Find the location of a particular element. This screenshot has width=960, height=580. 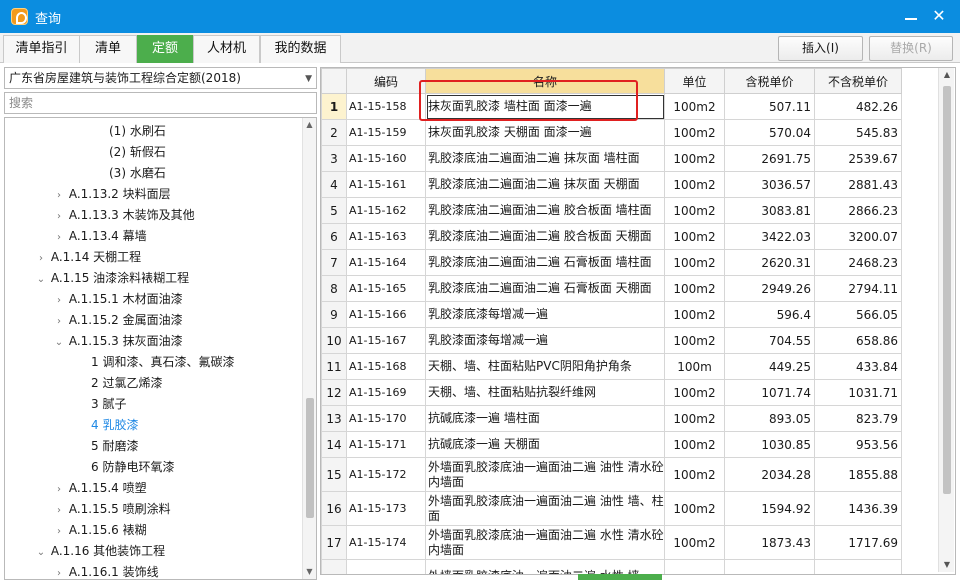

cell-notax-price: 566.05 is located at coordinates (858, 314).